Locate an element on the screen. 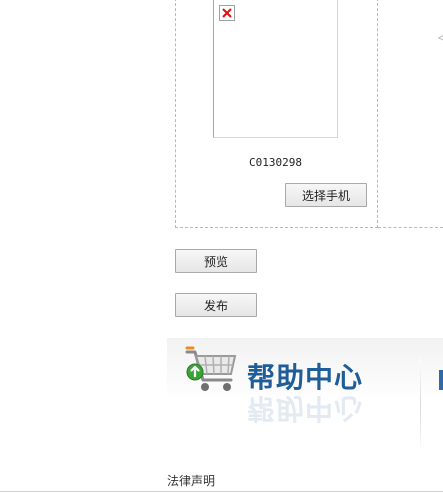 This screenshot has width=443, height=494. footer-divider is located at coordinates (221, 491).